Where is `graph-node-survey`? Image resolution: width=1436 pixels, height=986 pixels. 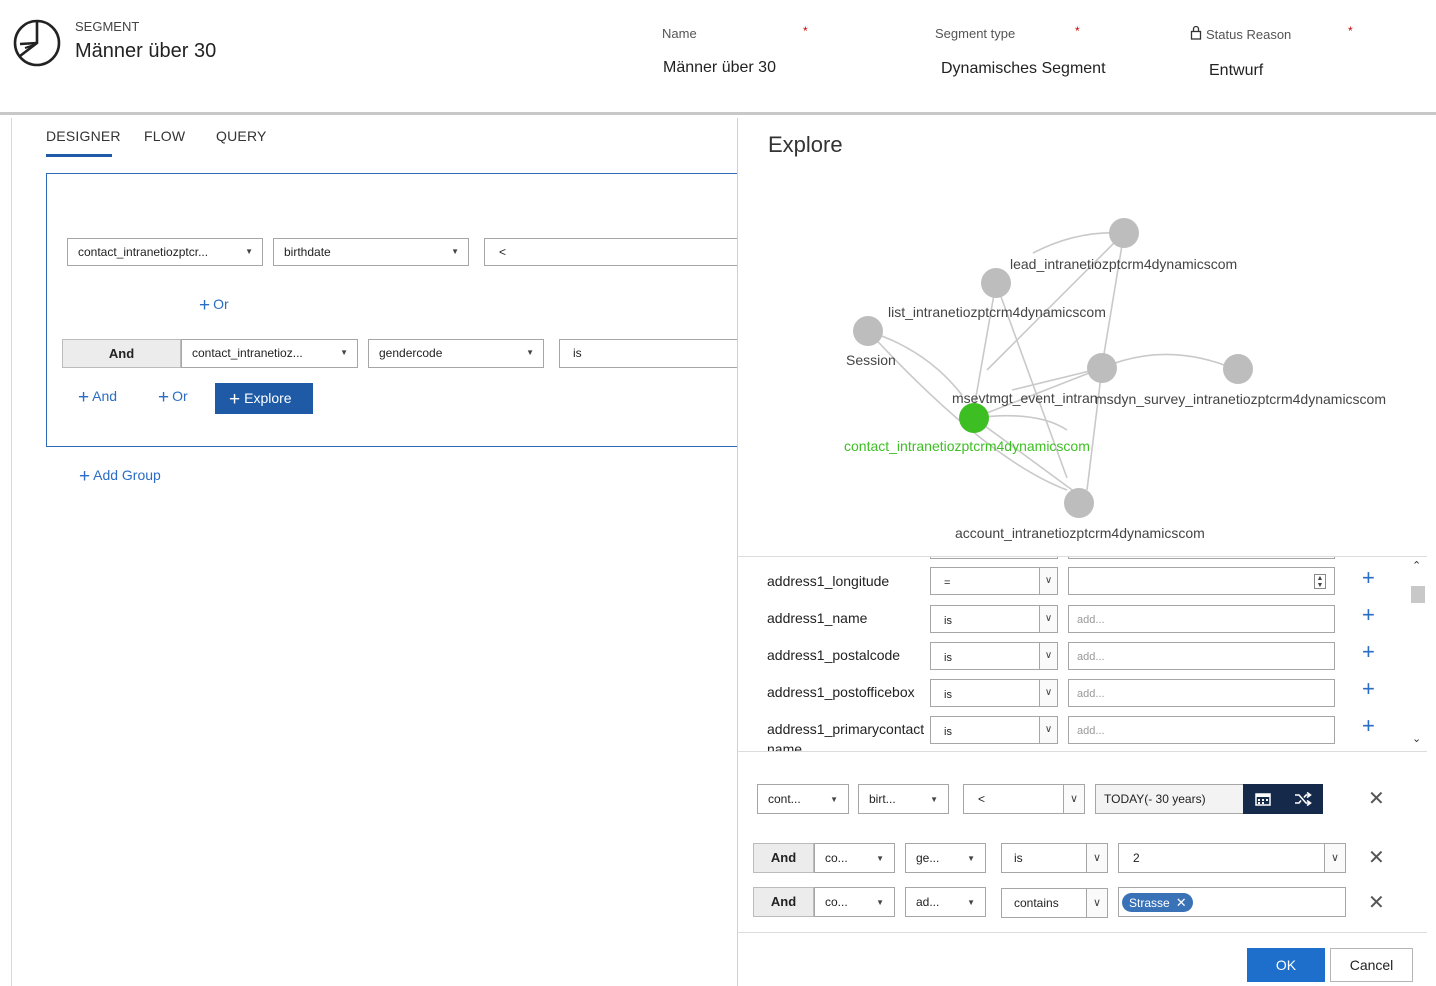 graph-node-survey is located at coordinates (1102, 368).